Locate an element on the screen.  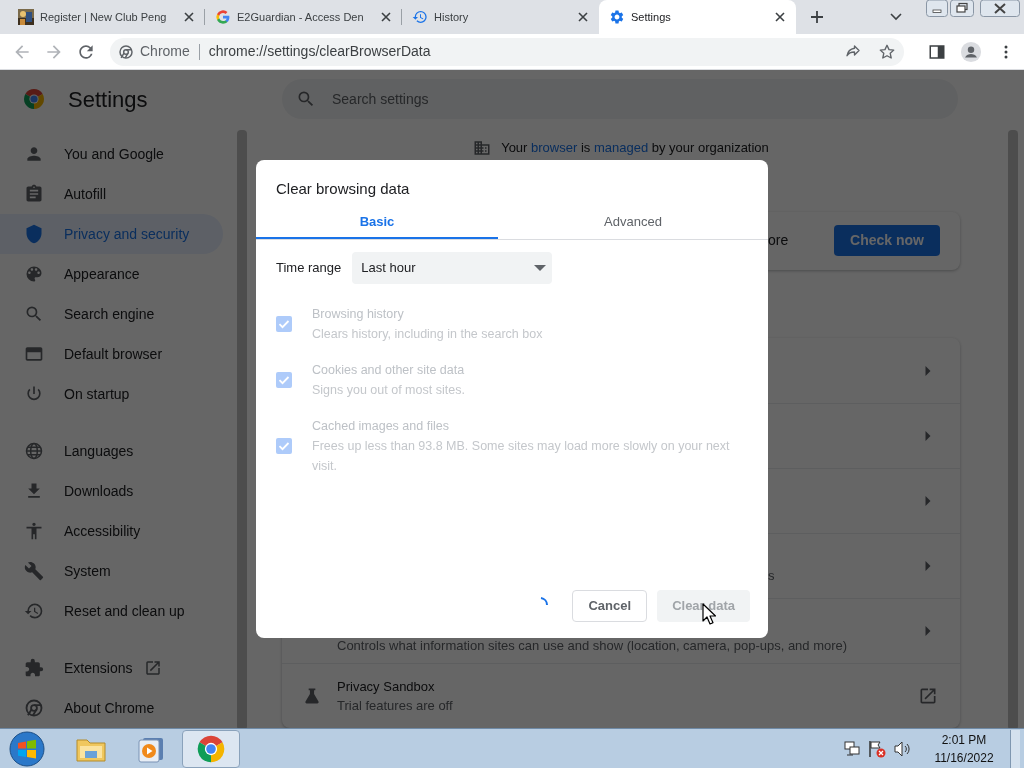
option-description: Frees up less than 93.8 MB. Some sites may load more slowly on your next visit. is located at coordinates (521, 456).